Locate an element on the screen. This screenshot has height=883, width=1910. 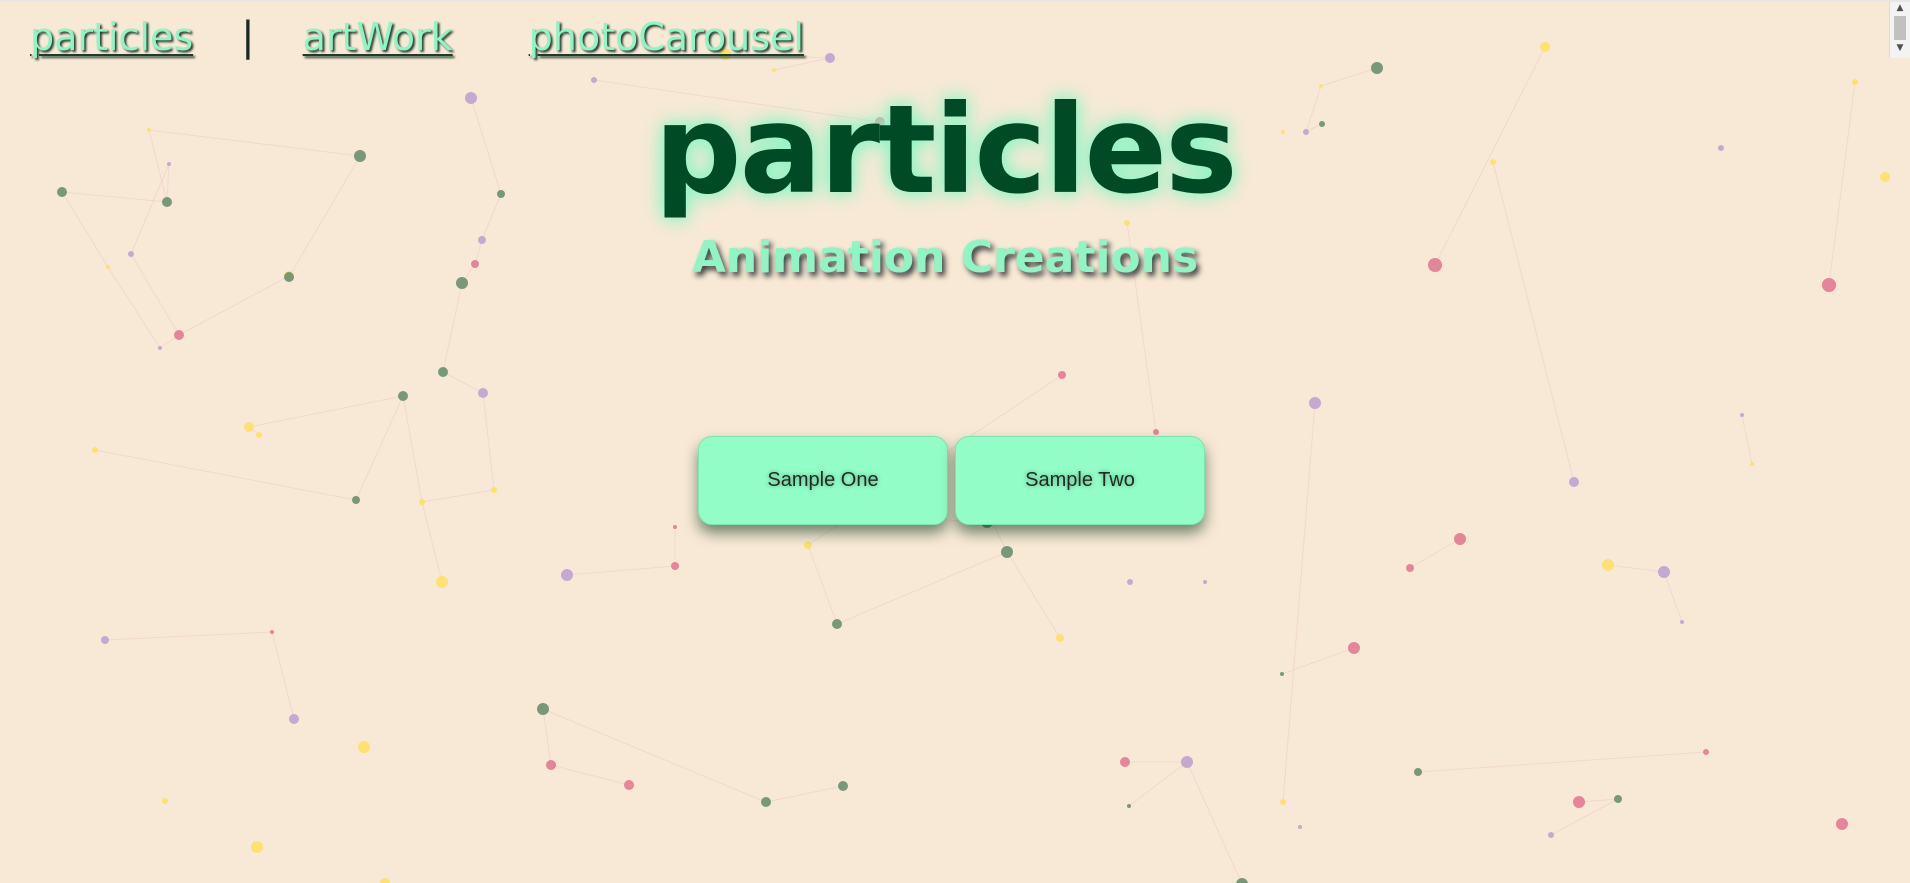
scrollbar-thumb is located at coordinates (1900, 28).